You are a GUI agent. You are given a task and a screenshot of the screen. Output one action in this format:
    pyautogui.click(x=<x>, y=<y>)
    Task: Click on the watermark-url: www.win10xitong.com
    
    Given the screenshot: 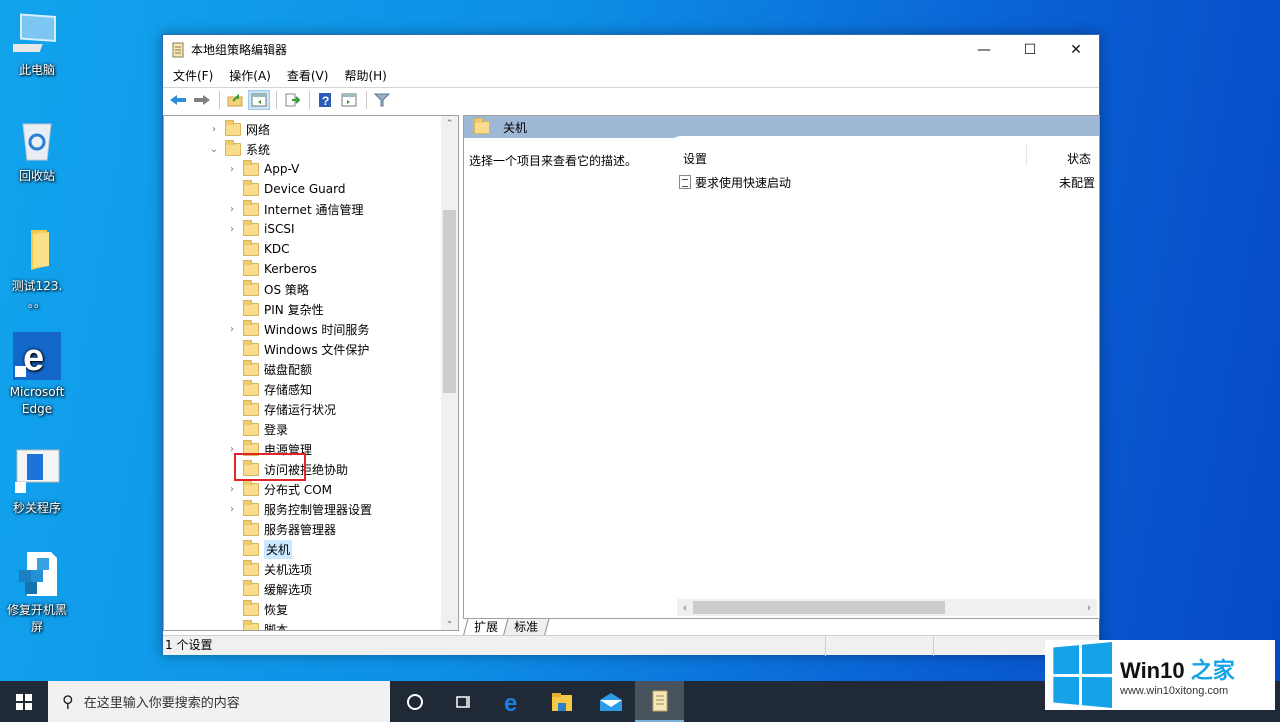 What is the action you would take?
    pyautogui.click(x=1174, y=691)
    